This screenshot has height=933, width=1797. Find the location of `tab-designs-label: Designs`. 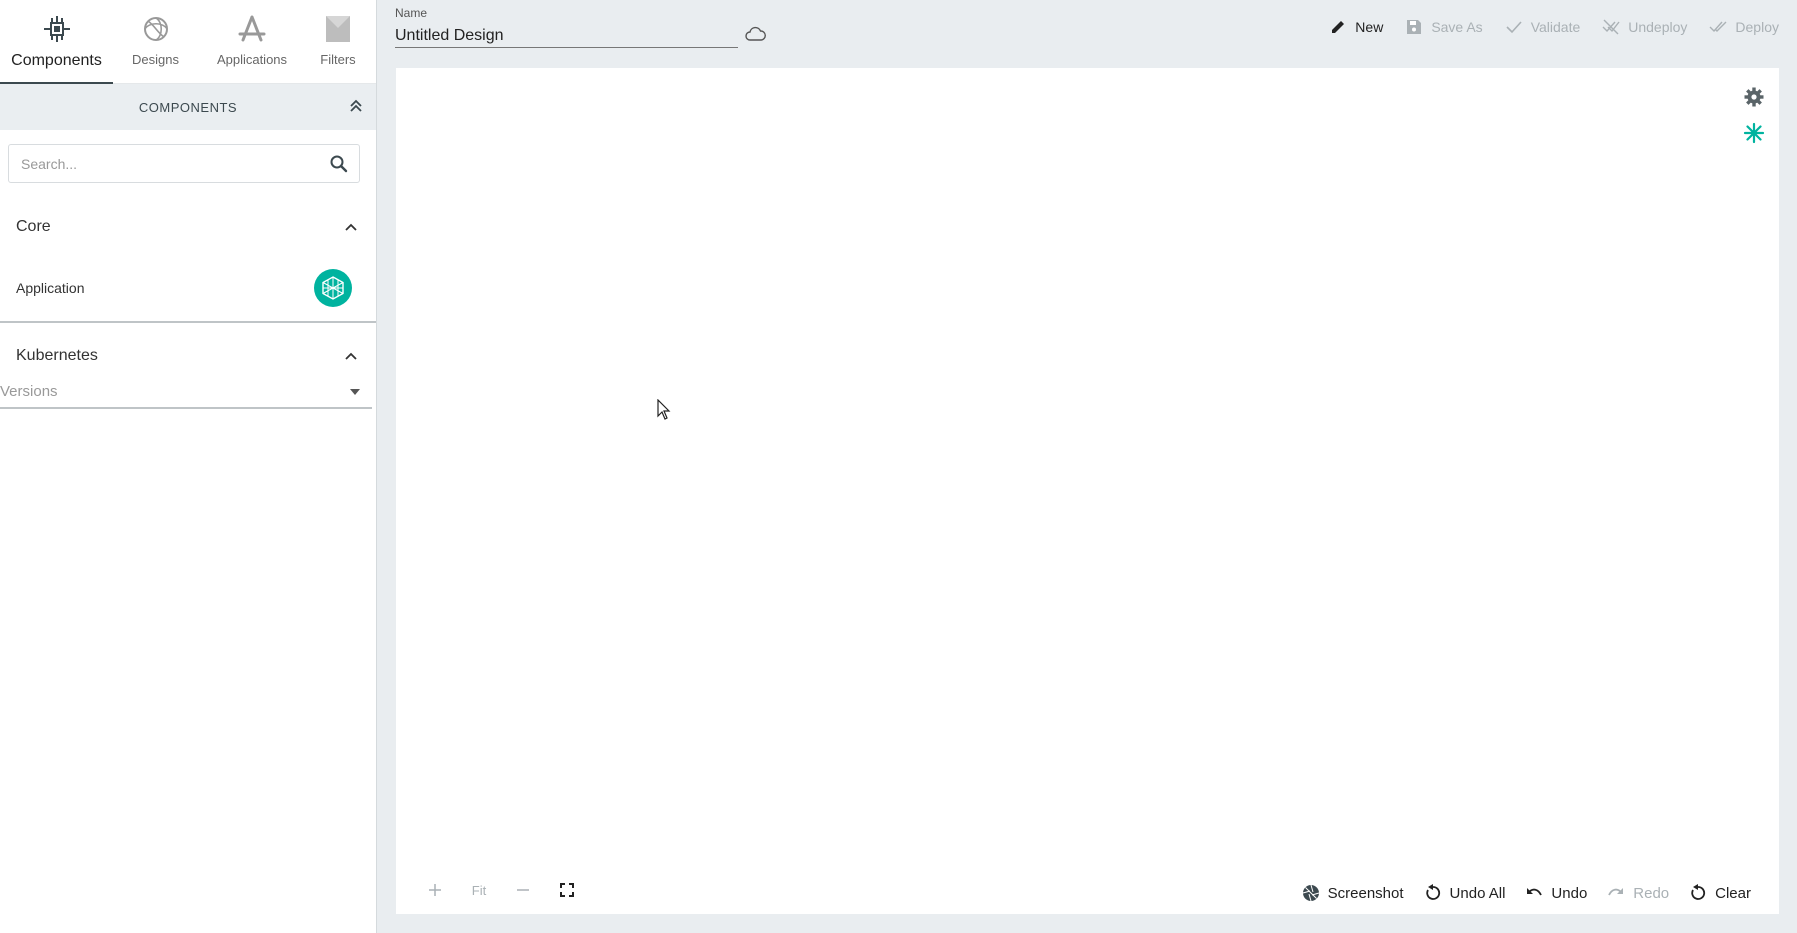

tab-designs-label: Designs is located at coordinates (155, 59).